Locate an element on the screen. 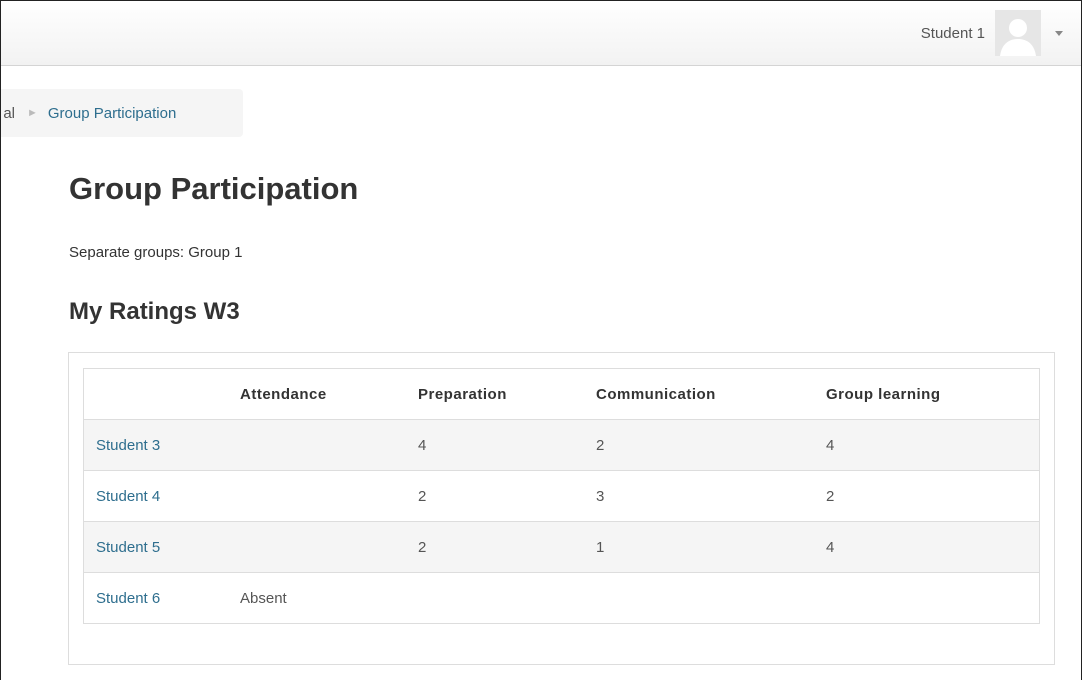 The width and height of the screenshot is (1084, 680). student-cell: Student 6 is located at coordinates (155, 598).